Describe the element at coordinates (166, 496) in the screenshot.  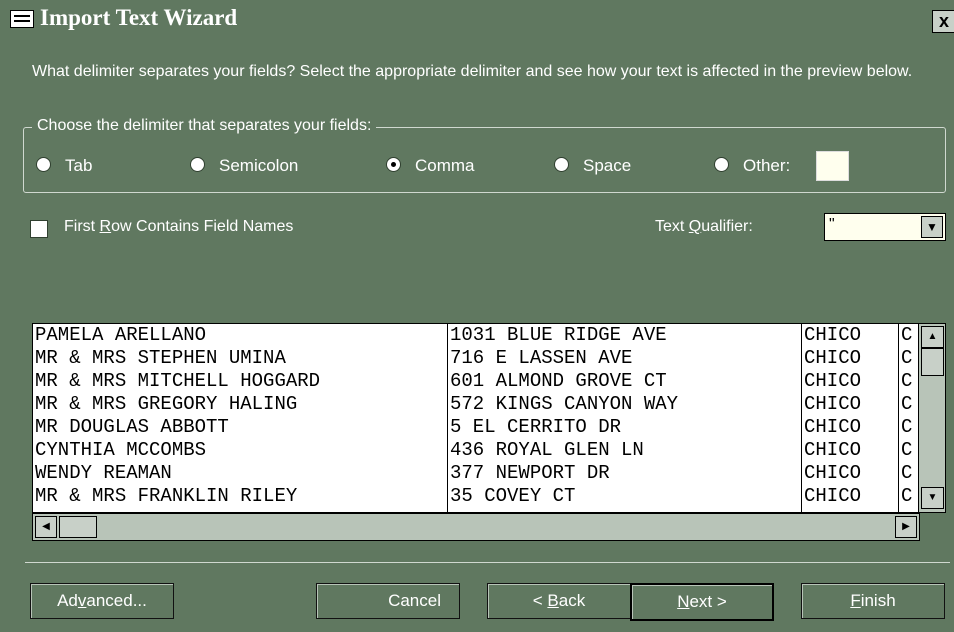
I see `preview-cell: MR & MRS FRANKLIN RILEY` at that location.